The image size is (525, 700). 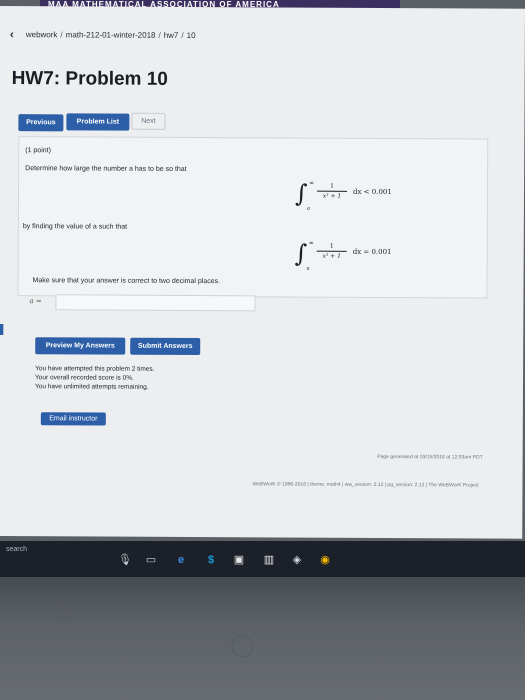 What do you see at coordinates (41, 123) in the screenshot?
I see `previous-button: Previous` at bounding box center [41, 123].